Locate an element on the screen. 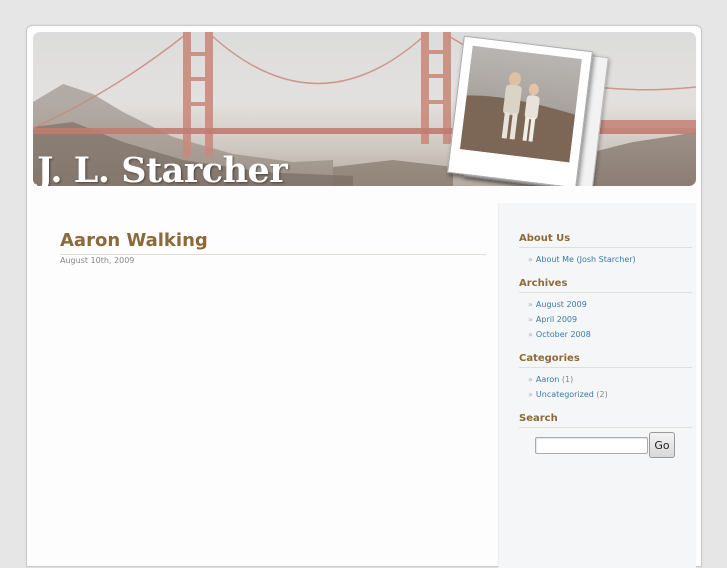 Image resolution: width=727 pixels, height=568 pixels. list-item: » August 2009 is located at coordinates (610, 304).